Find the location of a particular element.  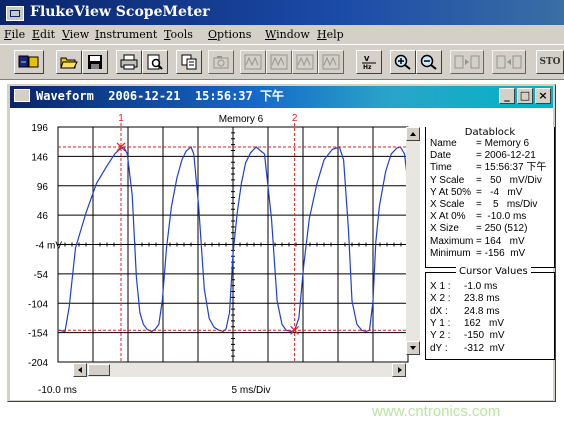

arrow-right-icon is located at coordinates (400, 370).